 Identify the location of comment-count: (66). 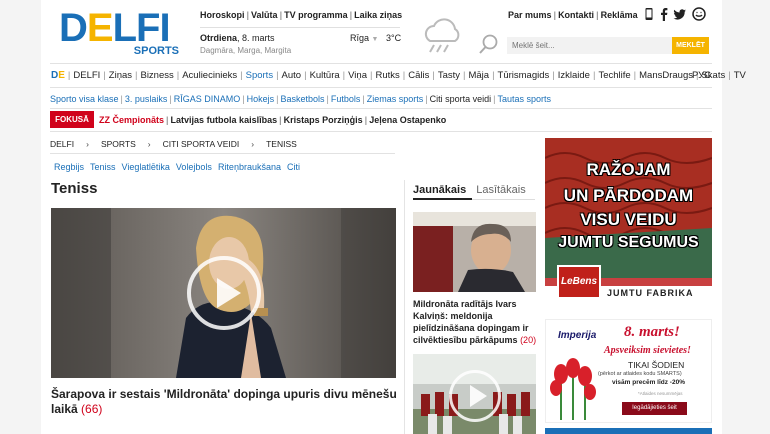
(91, 409).